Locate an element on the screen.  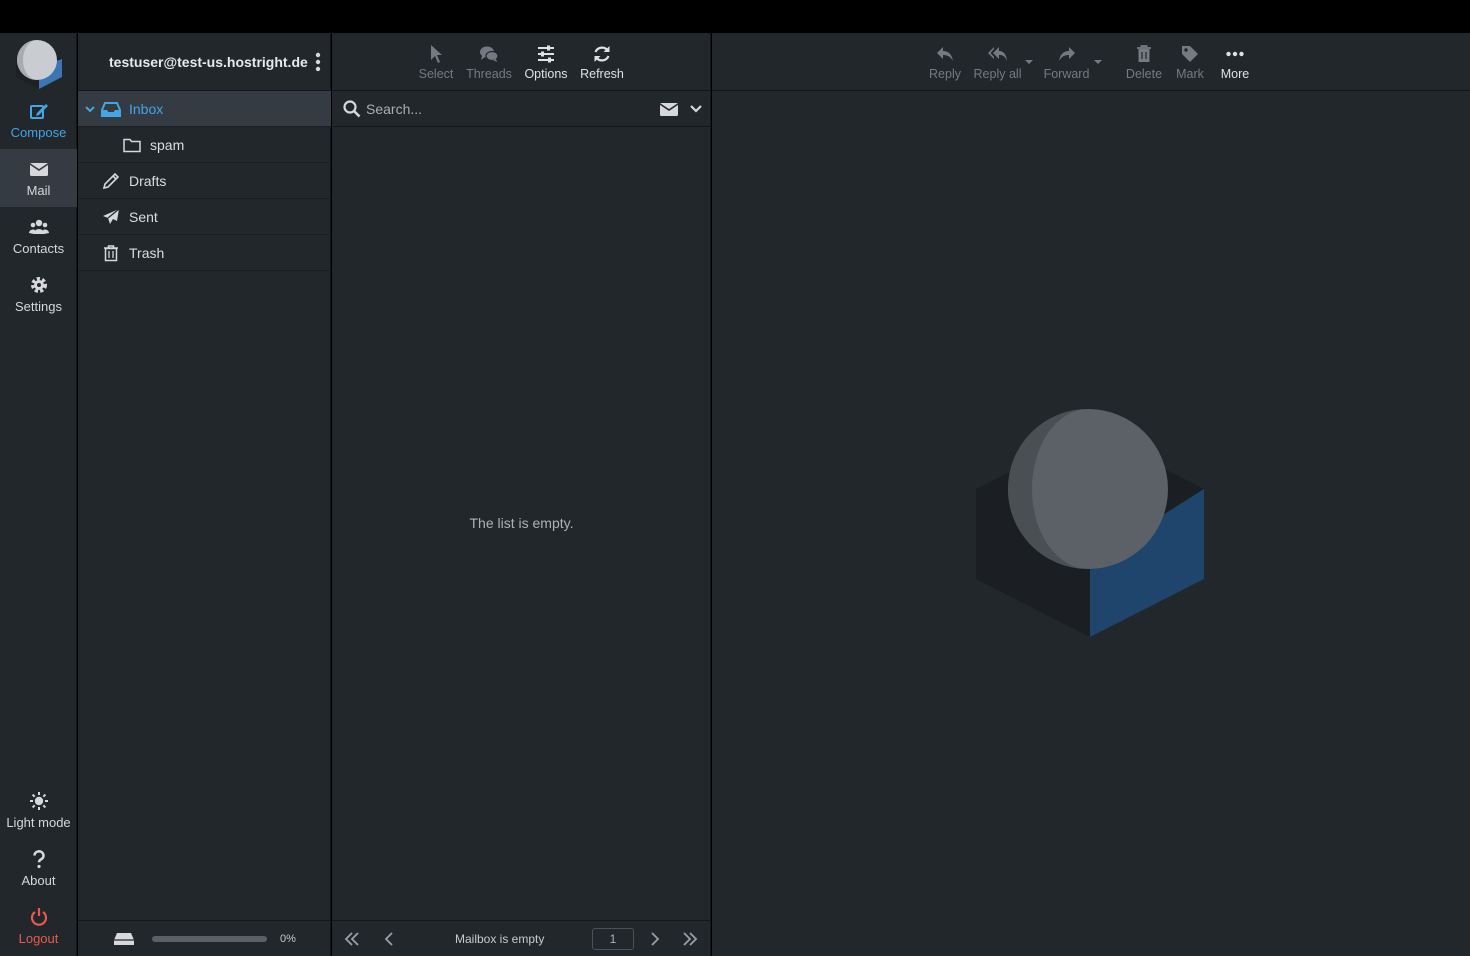
page-number-input is located at coordinates (613, 939).